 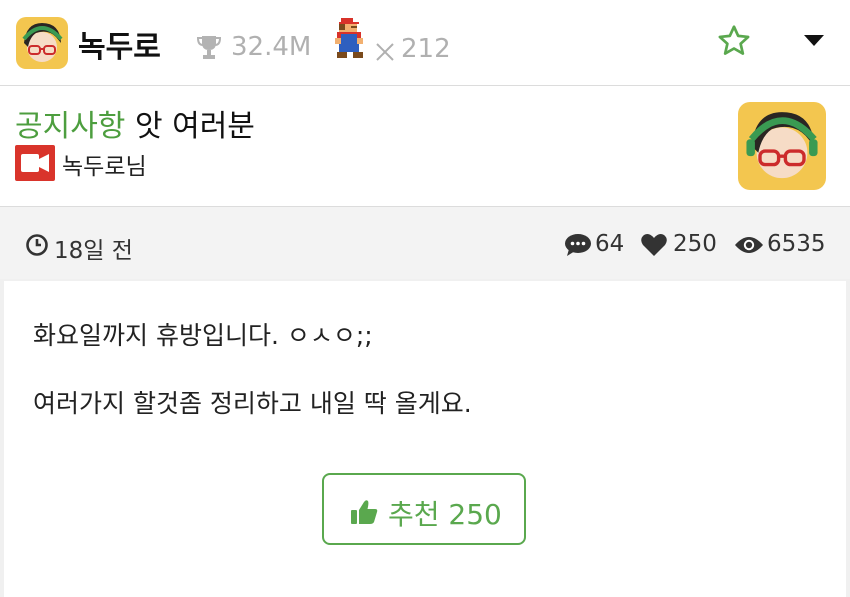 What do you see at coordinates (814, 40) in the screenshot?
I see `dropdown-caret-icon` at bounding box center [814, 40].